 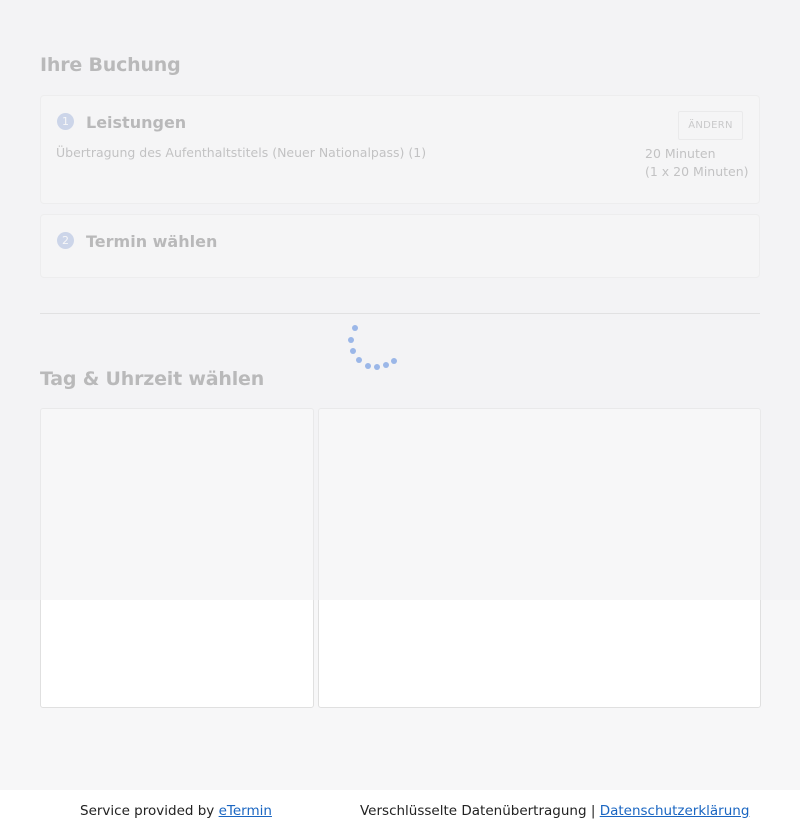 What do you see at coordinates (697, 163) in the screenshot?
I see `service-duration: 20 Minuten (1 x 20 Minuten)` at bounding box center [697, 163].